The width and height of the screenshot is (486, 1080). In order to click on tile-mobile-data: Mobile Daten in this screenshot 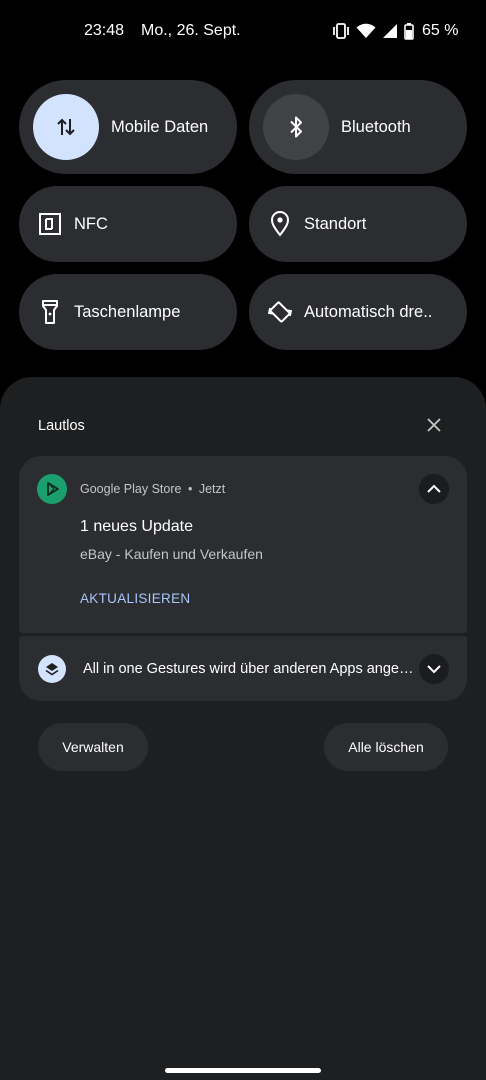, I will do `click(128, 127)`.